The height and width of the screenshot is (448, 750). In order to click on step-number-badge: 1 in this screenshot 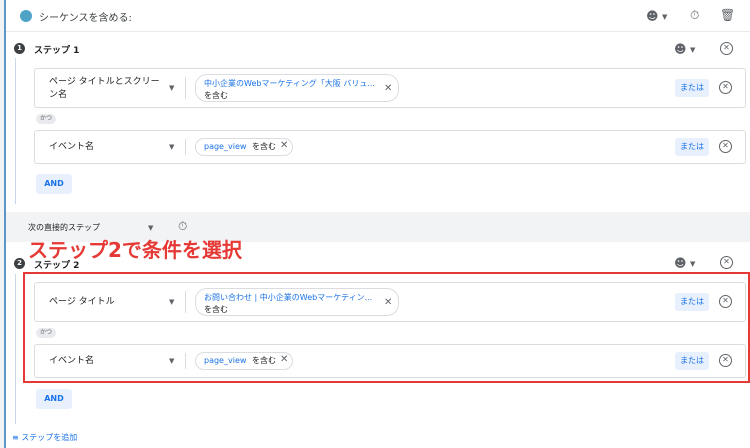, I will do `click(19, 48)`.